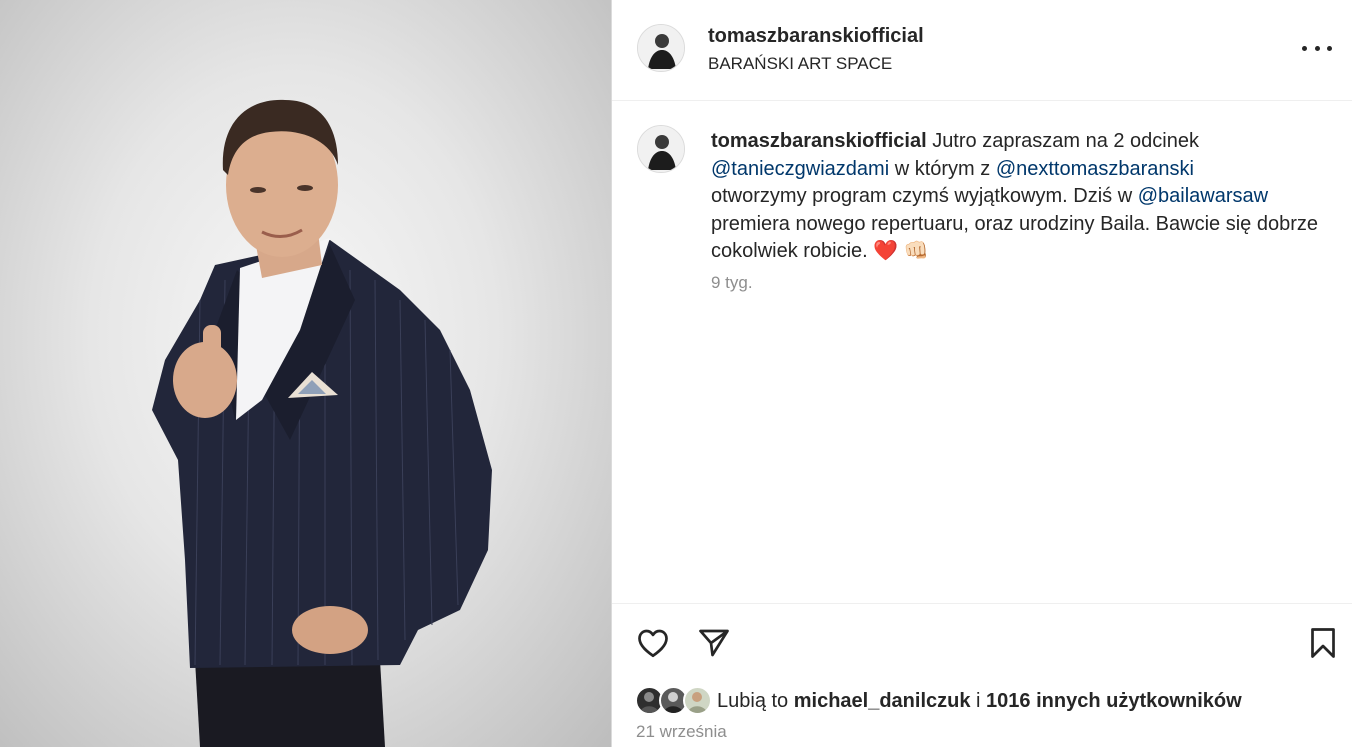 Image resolution: width=1352 pixels, height=747 pixels. I want to click on paper-plane-svg, so click(714, 643).